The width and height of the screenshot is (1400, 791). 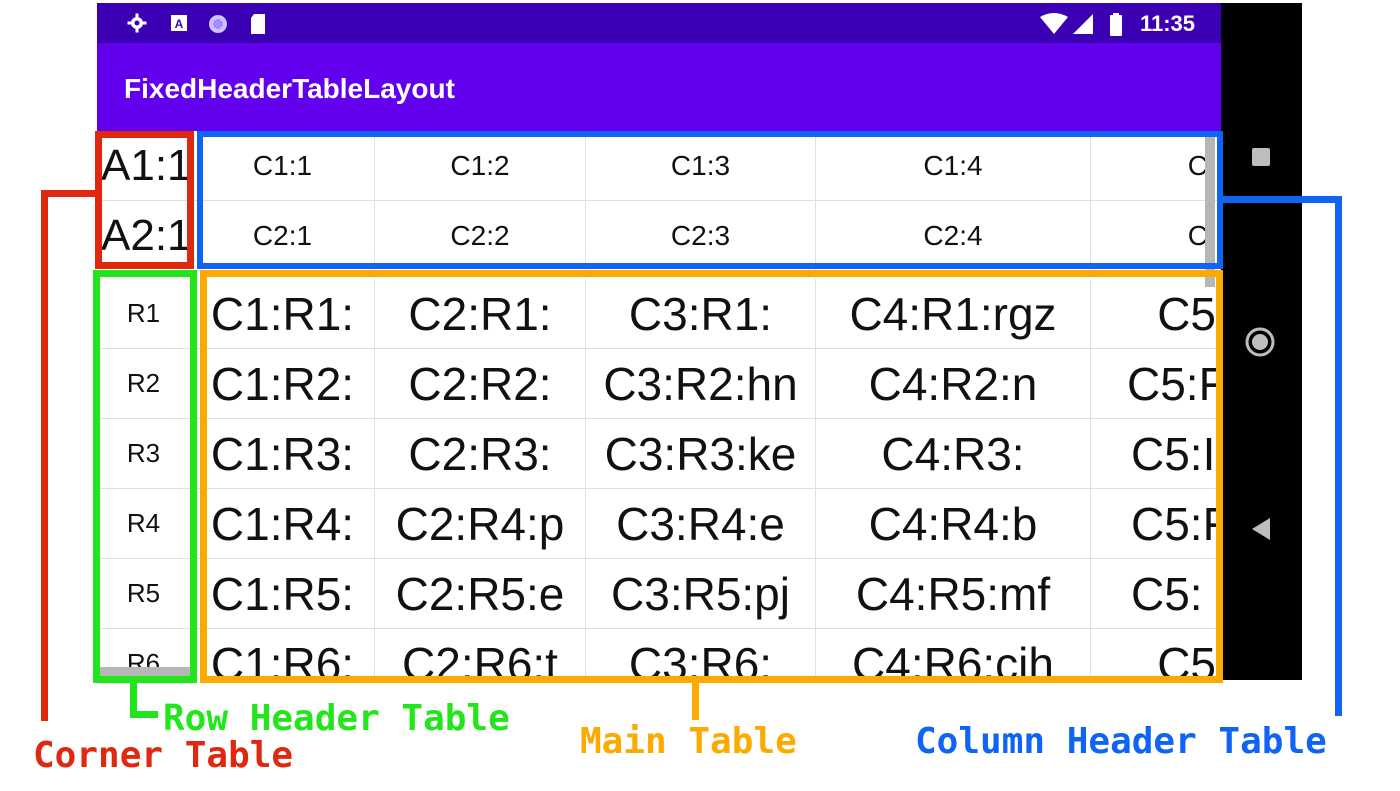 I want to click on main-table-cell: C2:R2:, so click(x=480, y=384).